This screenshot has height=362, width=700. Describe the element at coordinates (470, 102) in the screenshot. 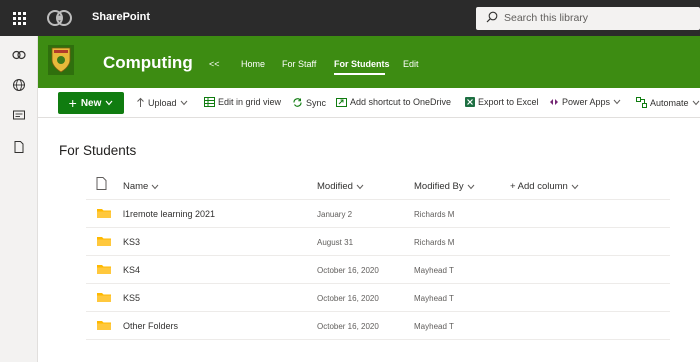

I see `excel-icon` at that location.